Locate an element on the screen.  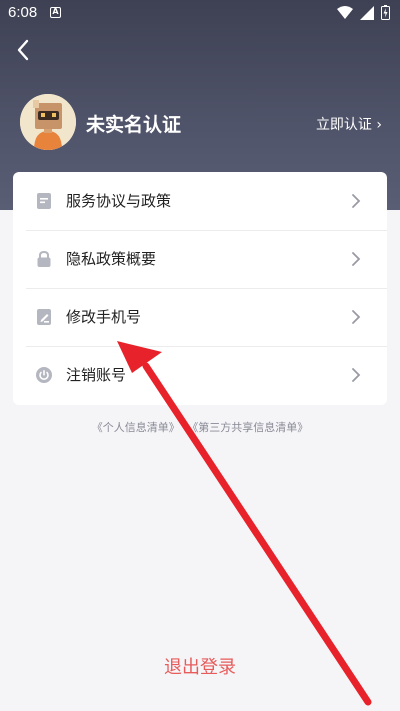
personal-info-list-link: 《个人信息清单》 is located at coordinates (136, 427).